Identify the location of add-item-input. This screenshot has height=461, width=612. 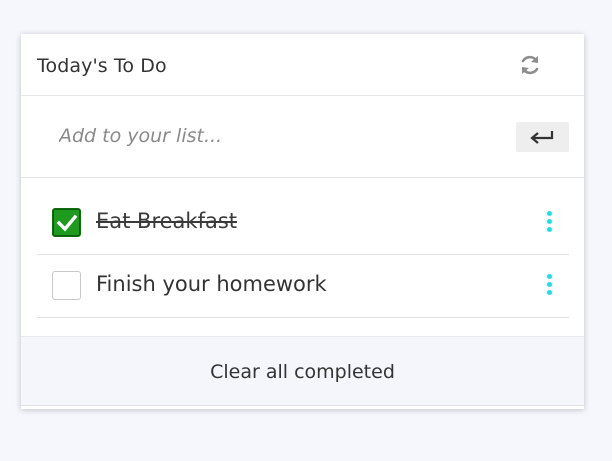
(279, 136).